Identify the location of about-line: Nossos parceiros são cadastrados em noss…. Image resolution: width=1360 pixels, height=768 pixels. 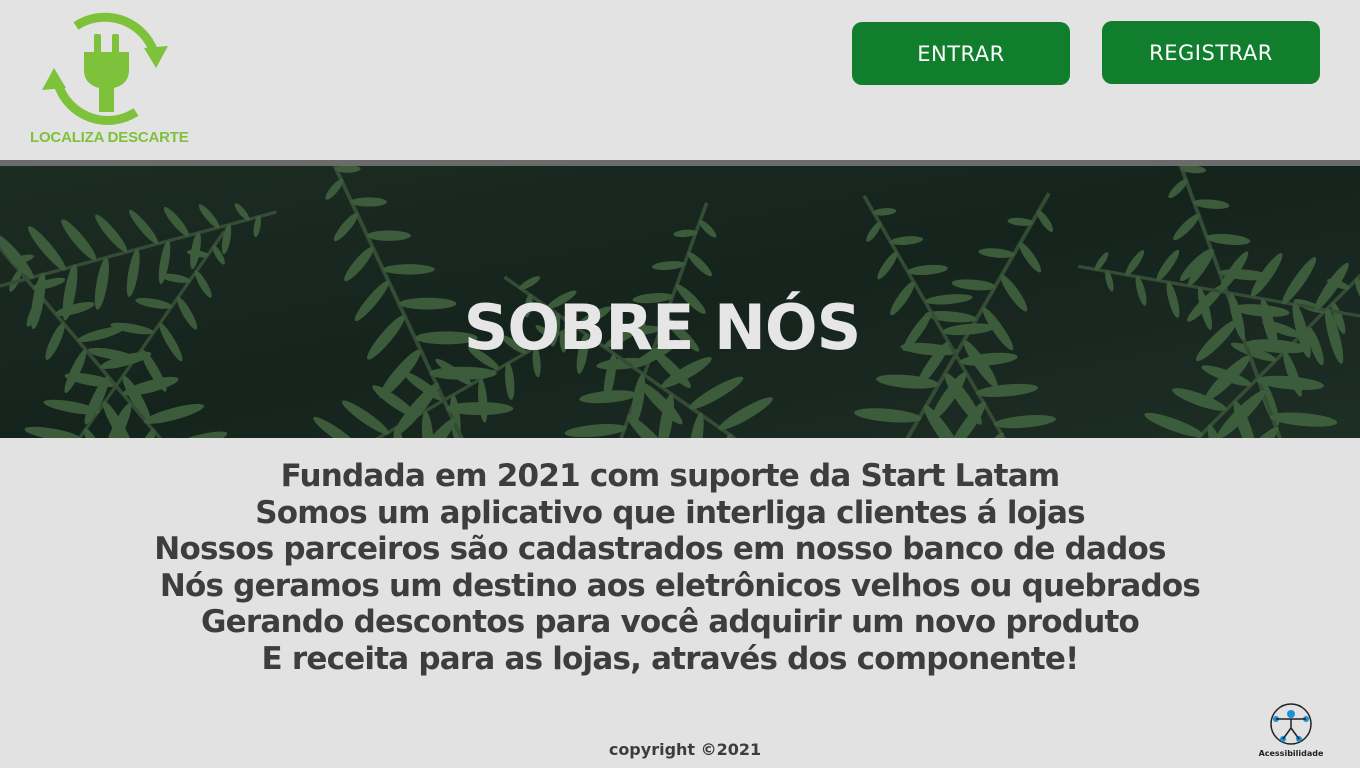
(660, 549).